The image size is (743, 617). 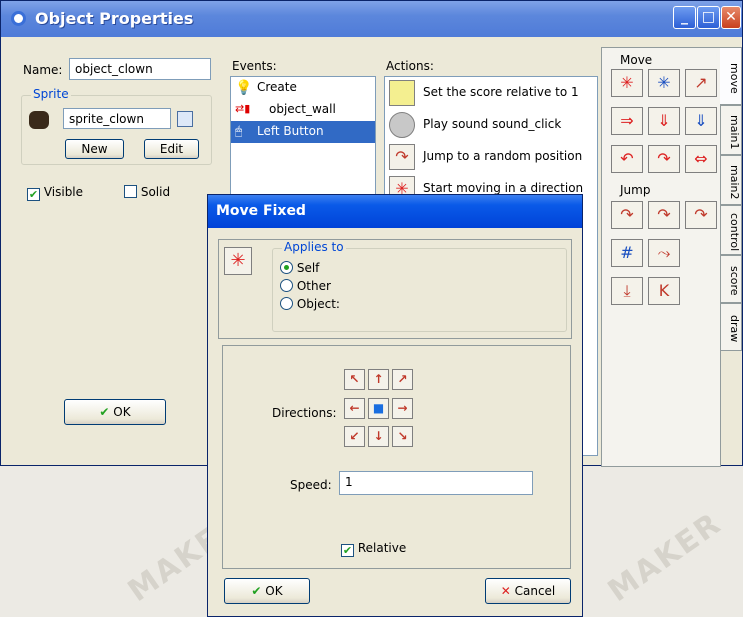 I want to click on applies-to-label: Applies to, so click(x=314, y=247).